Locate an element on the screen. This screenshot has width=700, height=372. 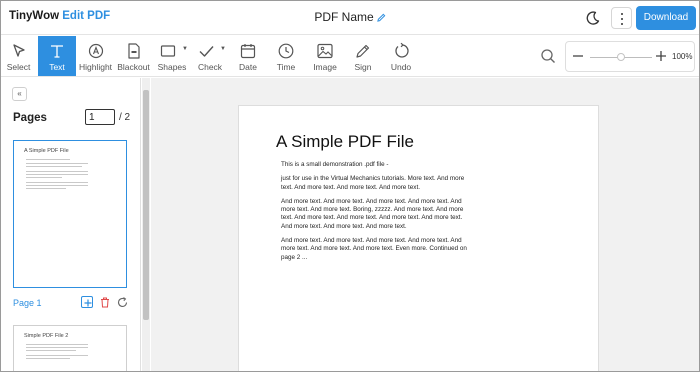
tool-label: Date is located at coordinates (248, 67).